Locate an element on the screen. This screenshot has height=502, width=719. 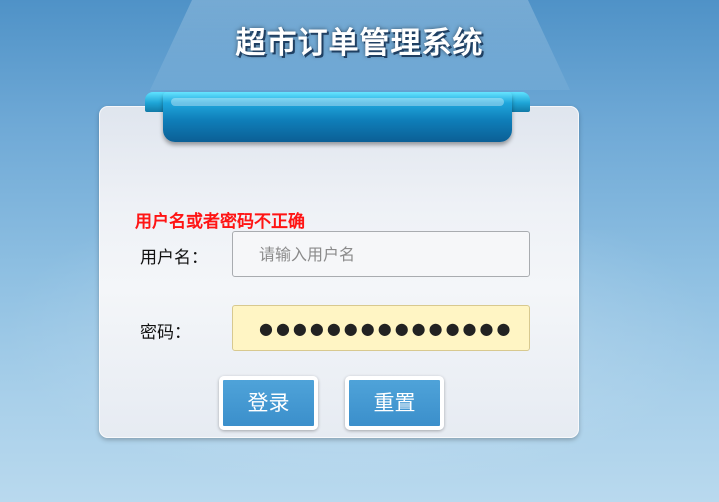
login-panel-ribbon is located at coordinates (337, 117).